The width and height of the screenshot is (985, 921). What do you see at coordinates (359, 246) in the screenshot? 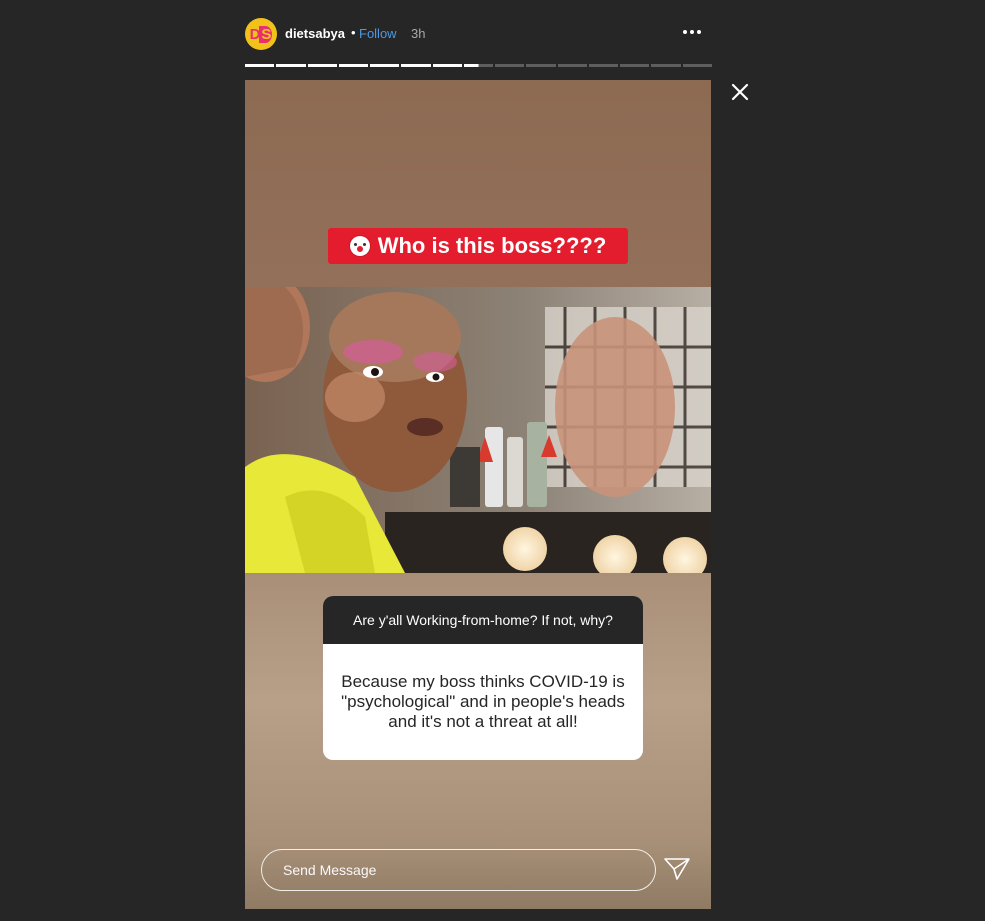
I see `clown-emoji-icon` at bounding box center [359, 246].